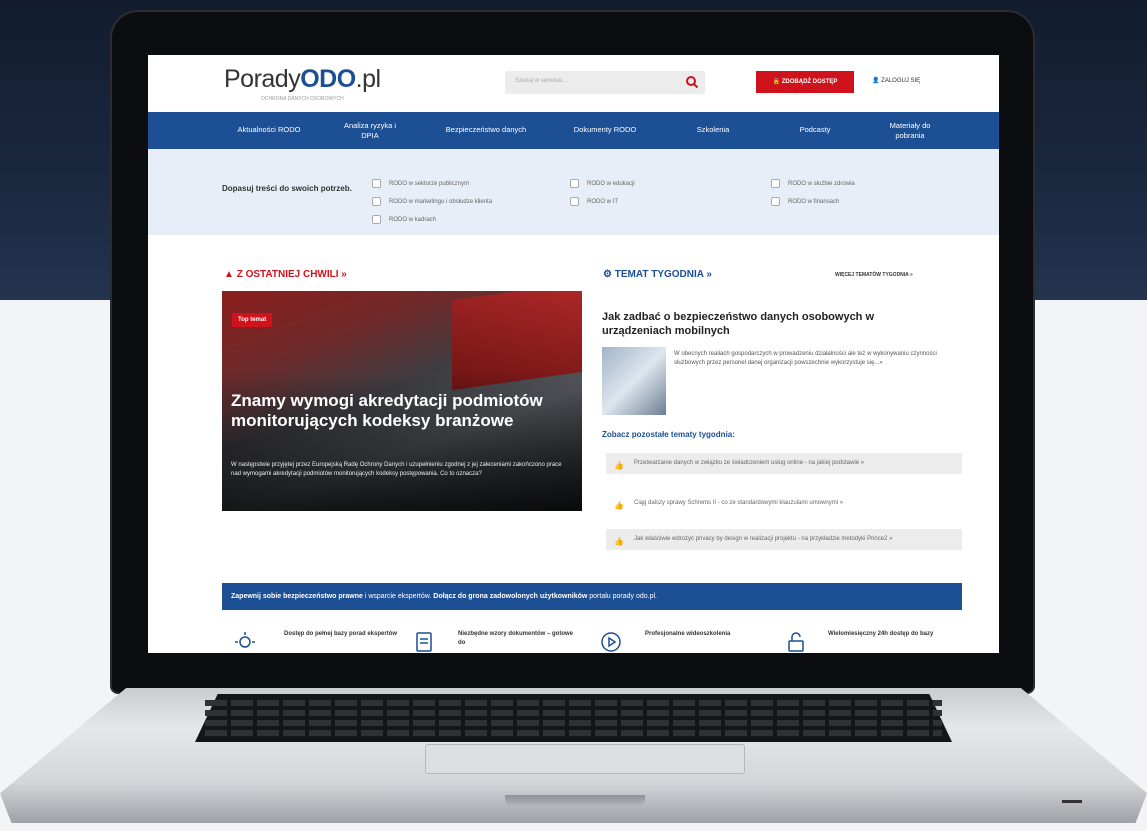 This screenshot has width=1147, height=831. What do you see at coordinates (809, 82) in the screenshot?
I see `get-access-label: ZDOBĄDŹ DOSTĘP` at bounding box center [809, 82].